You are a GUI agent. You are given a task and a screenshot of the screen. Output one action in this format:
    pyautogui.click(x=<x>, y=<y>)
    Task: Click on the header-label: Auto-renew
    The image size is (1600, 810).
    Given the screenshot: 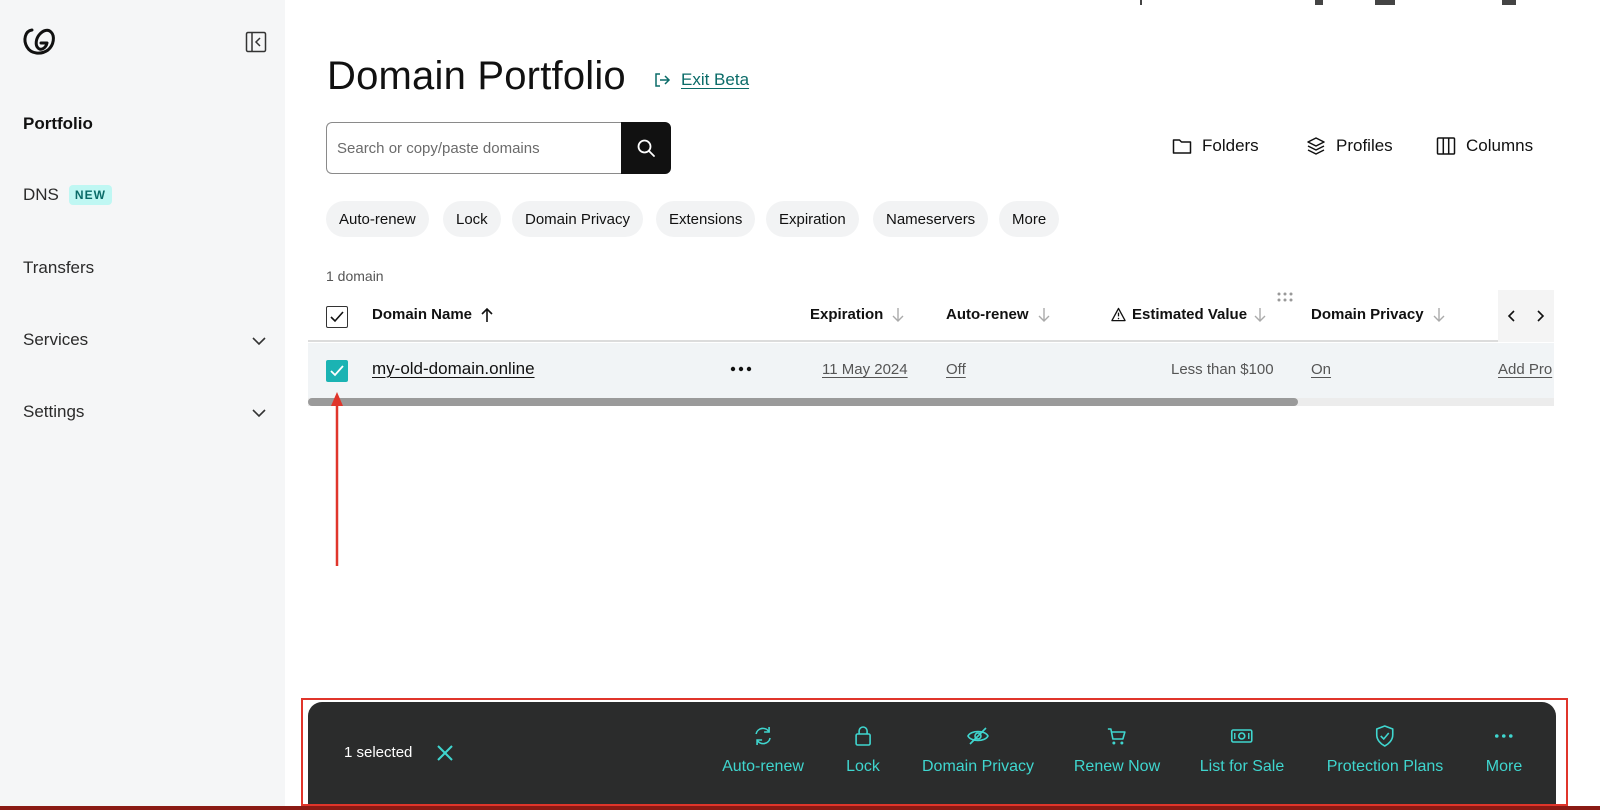 What is the action you would take?
    pyautogui.click(x=987, y=314)
    